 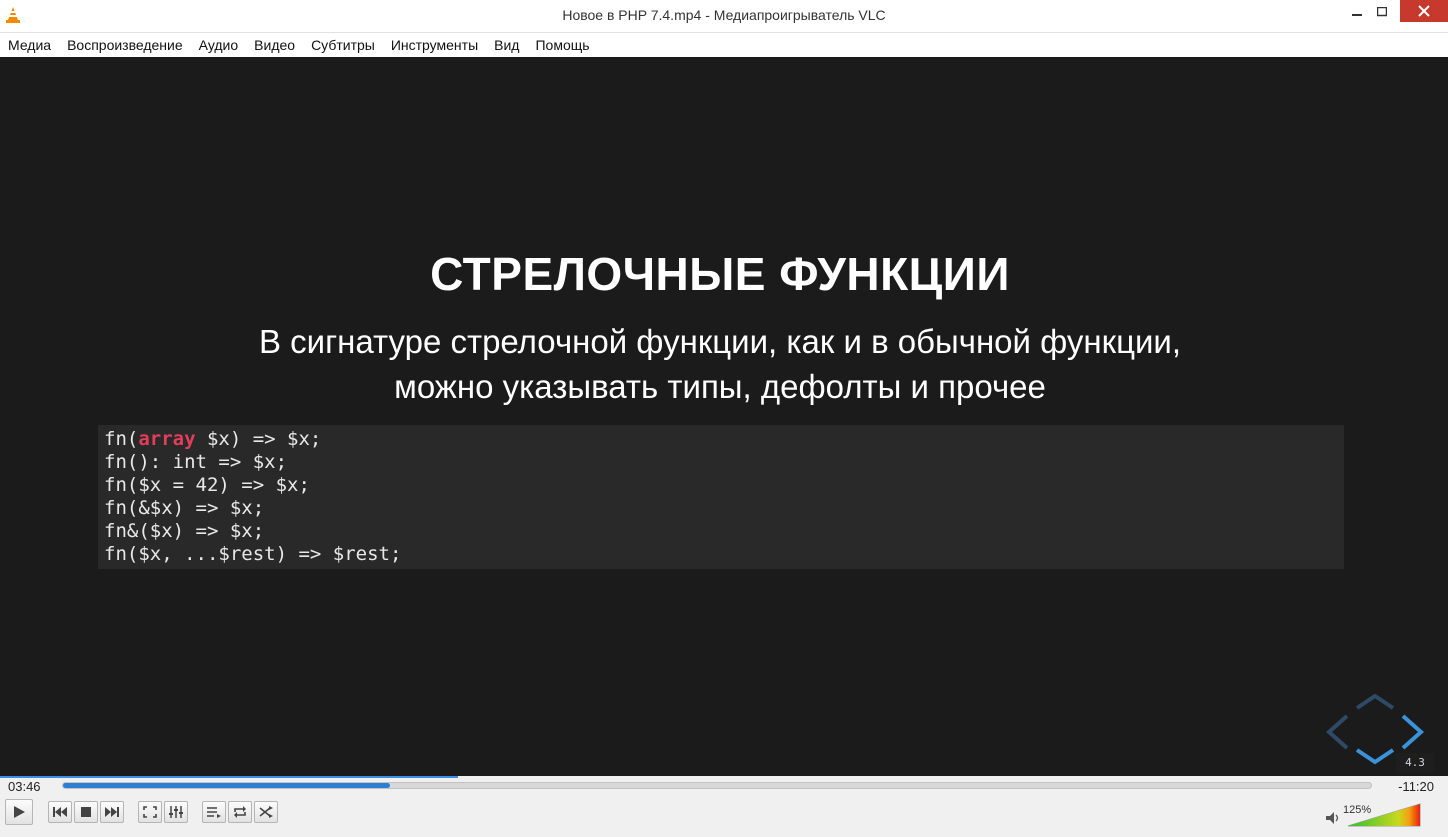 I want to click on fullscreen-button, so click(x=150, y=812).